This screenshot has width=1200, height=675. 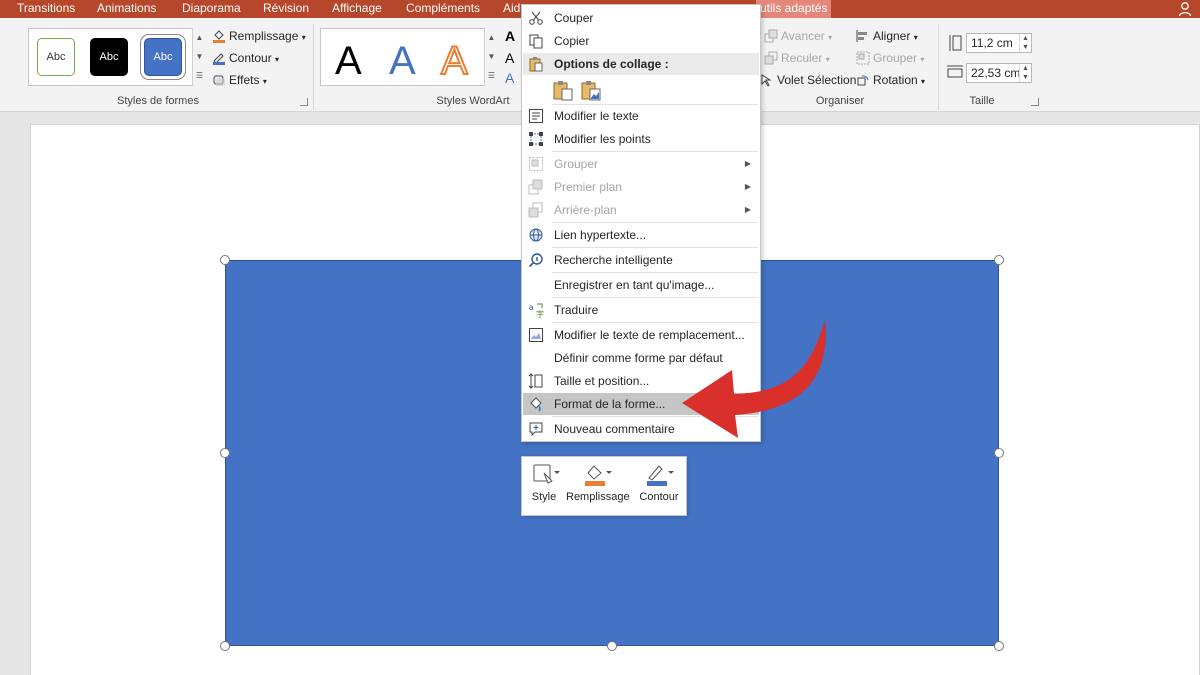 What do you see at coordinates (660, 475) in the screenshot?
I see `pencil-outline-icon` at bounding box center [660, 475].